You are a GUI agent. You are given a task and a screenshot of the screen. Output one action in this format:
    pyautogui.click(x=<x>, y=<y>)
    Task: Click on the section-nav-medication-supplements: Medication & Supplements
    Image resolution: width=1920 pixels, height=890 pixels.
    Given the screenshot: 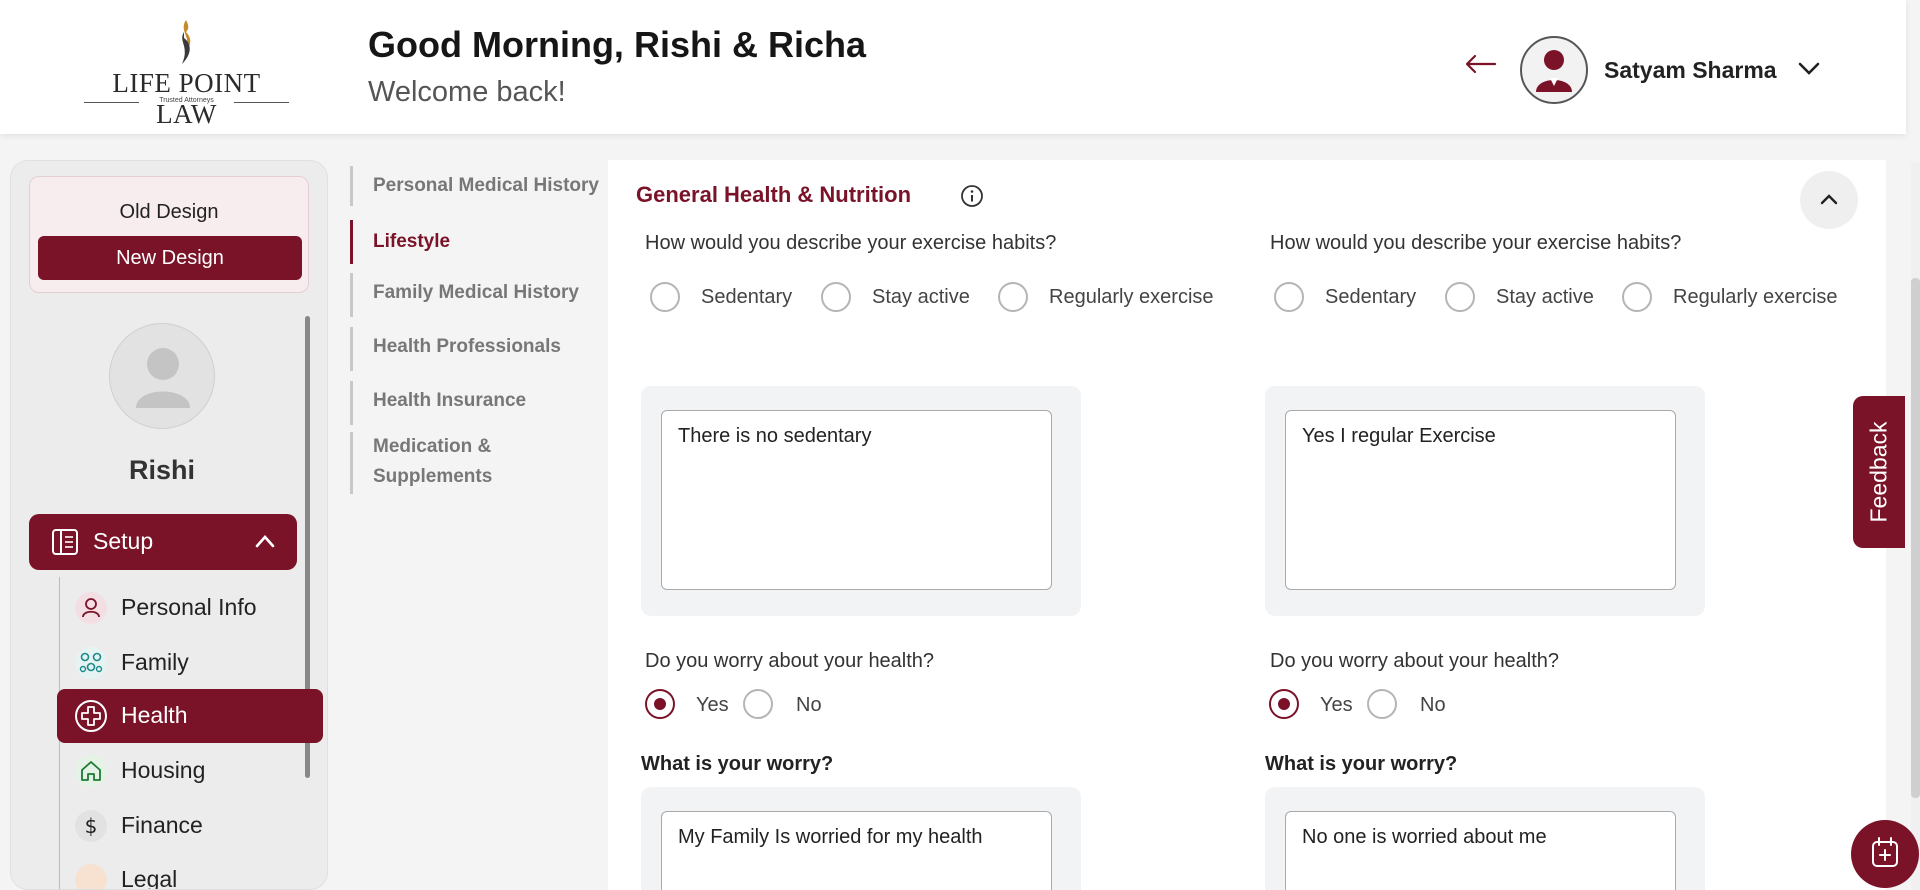 What is the action you would take?
    pyautogui.click(x=452, y=463)
    